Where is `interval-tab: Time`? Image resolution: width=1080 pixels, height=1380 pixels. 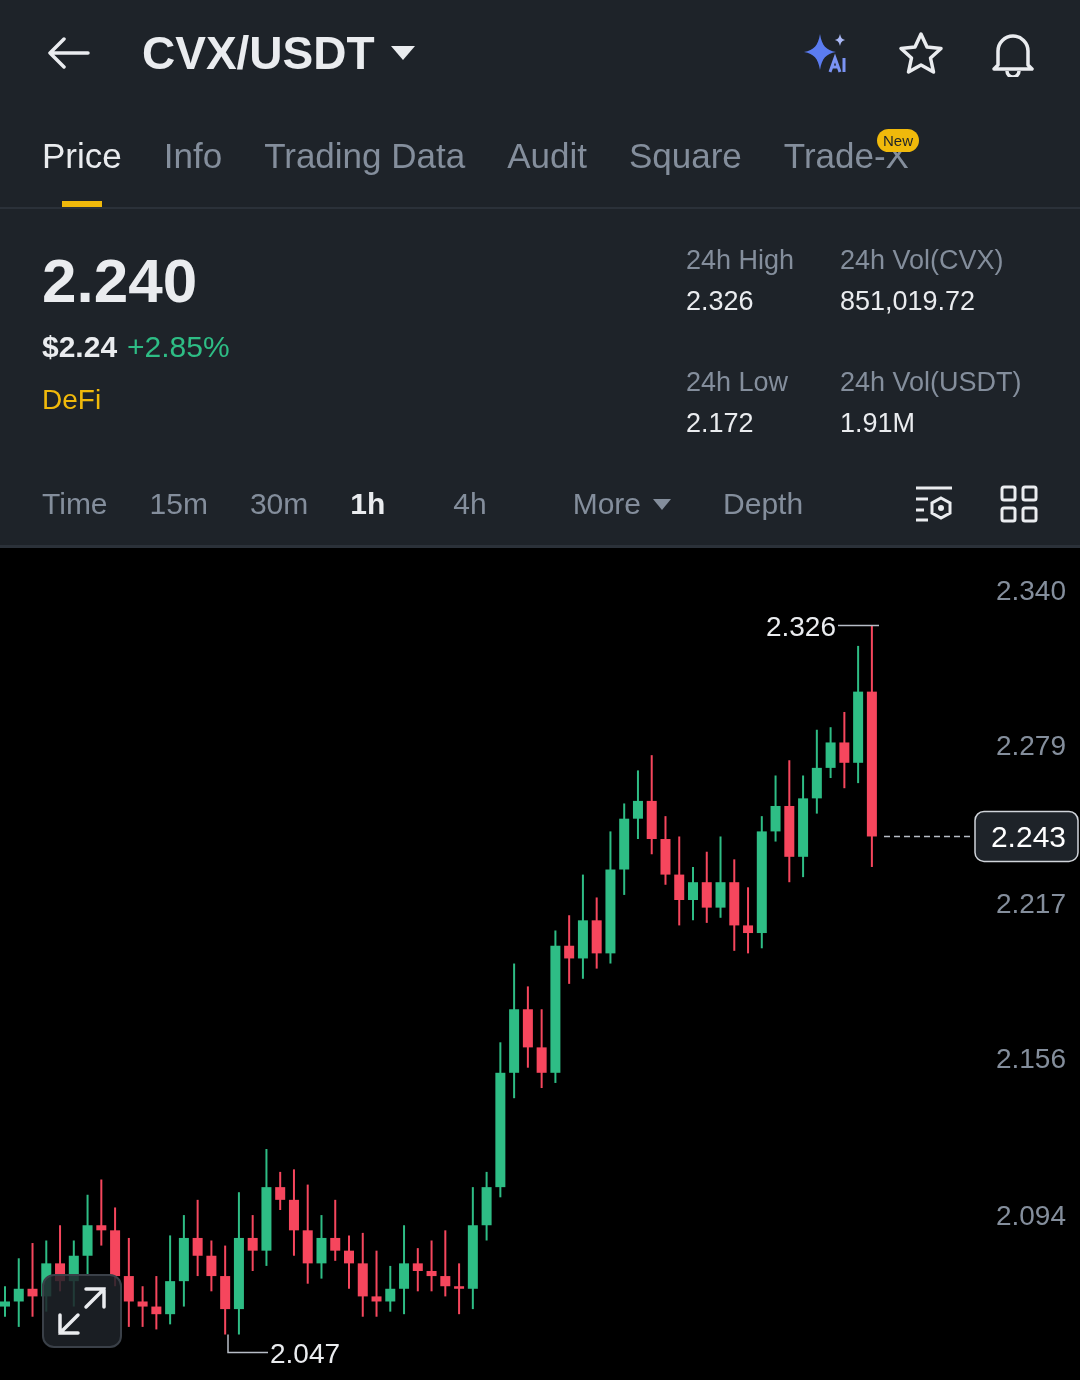 interval-tab: Time is located at coordinates (75, 504).